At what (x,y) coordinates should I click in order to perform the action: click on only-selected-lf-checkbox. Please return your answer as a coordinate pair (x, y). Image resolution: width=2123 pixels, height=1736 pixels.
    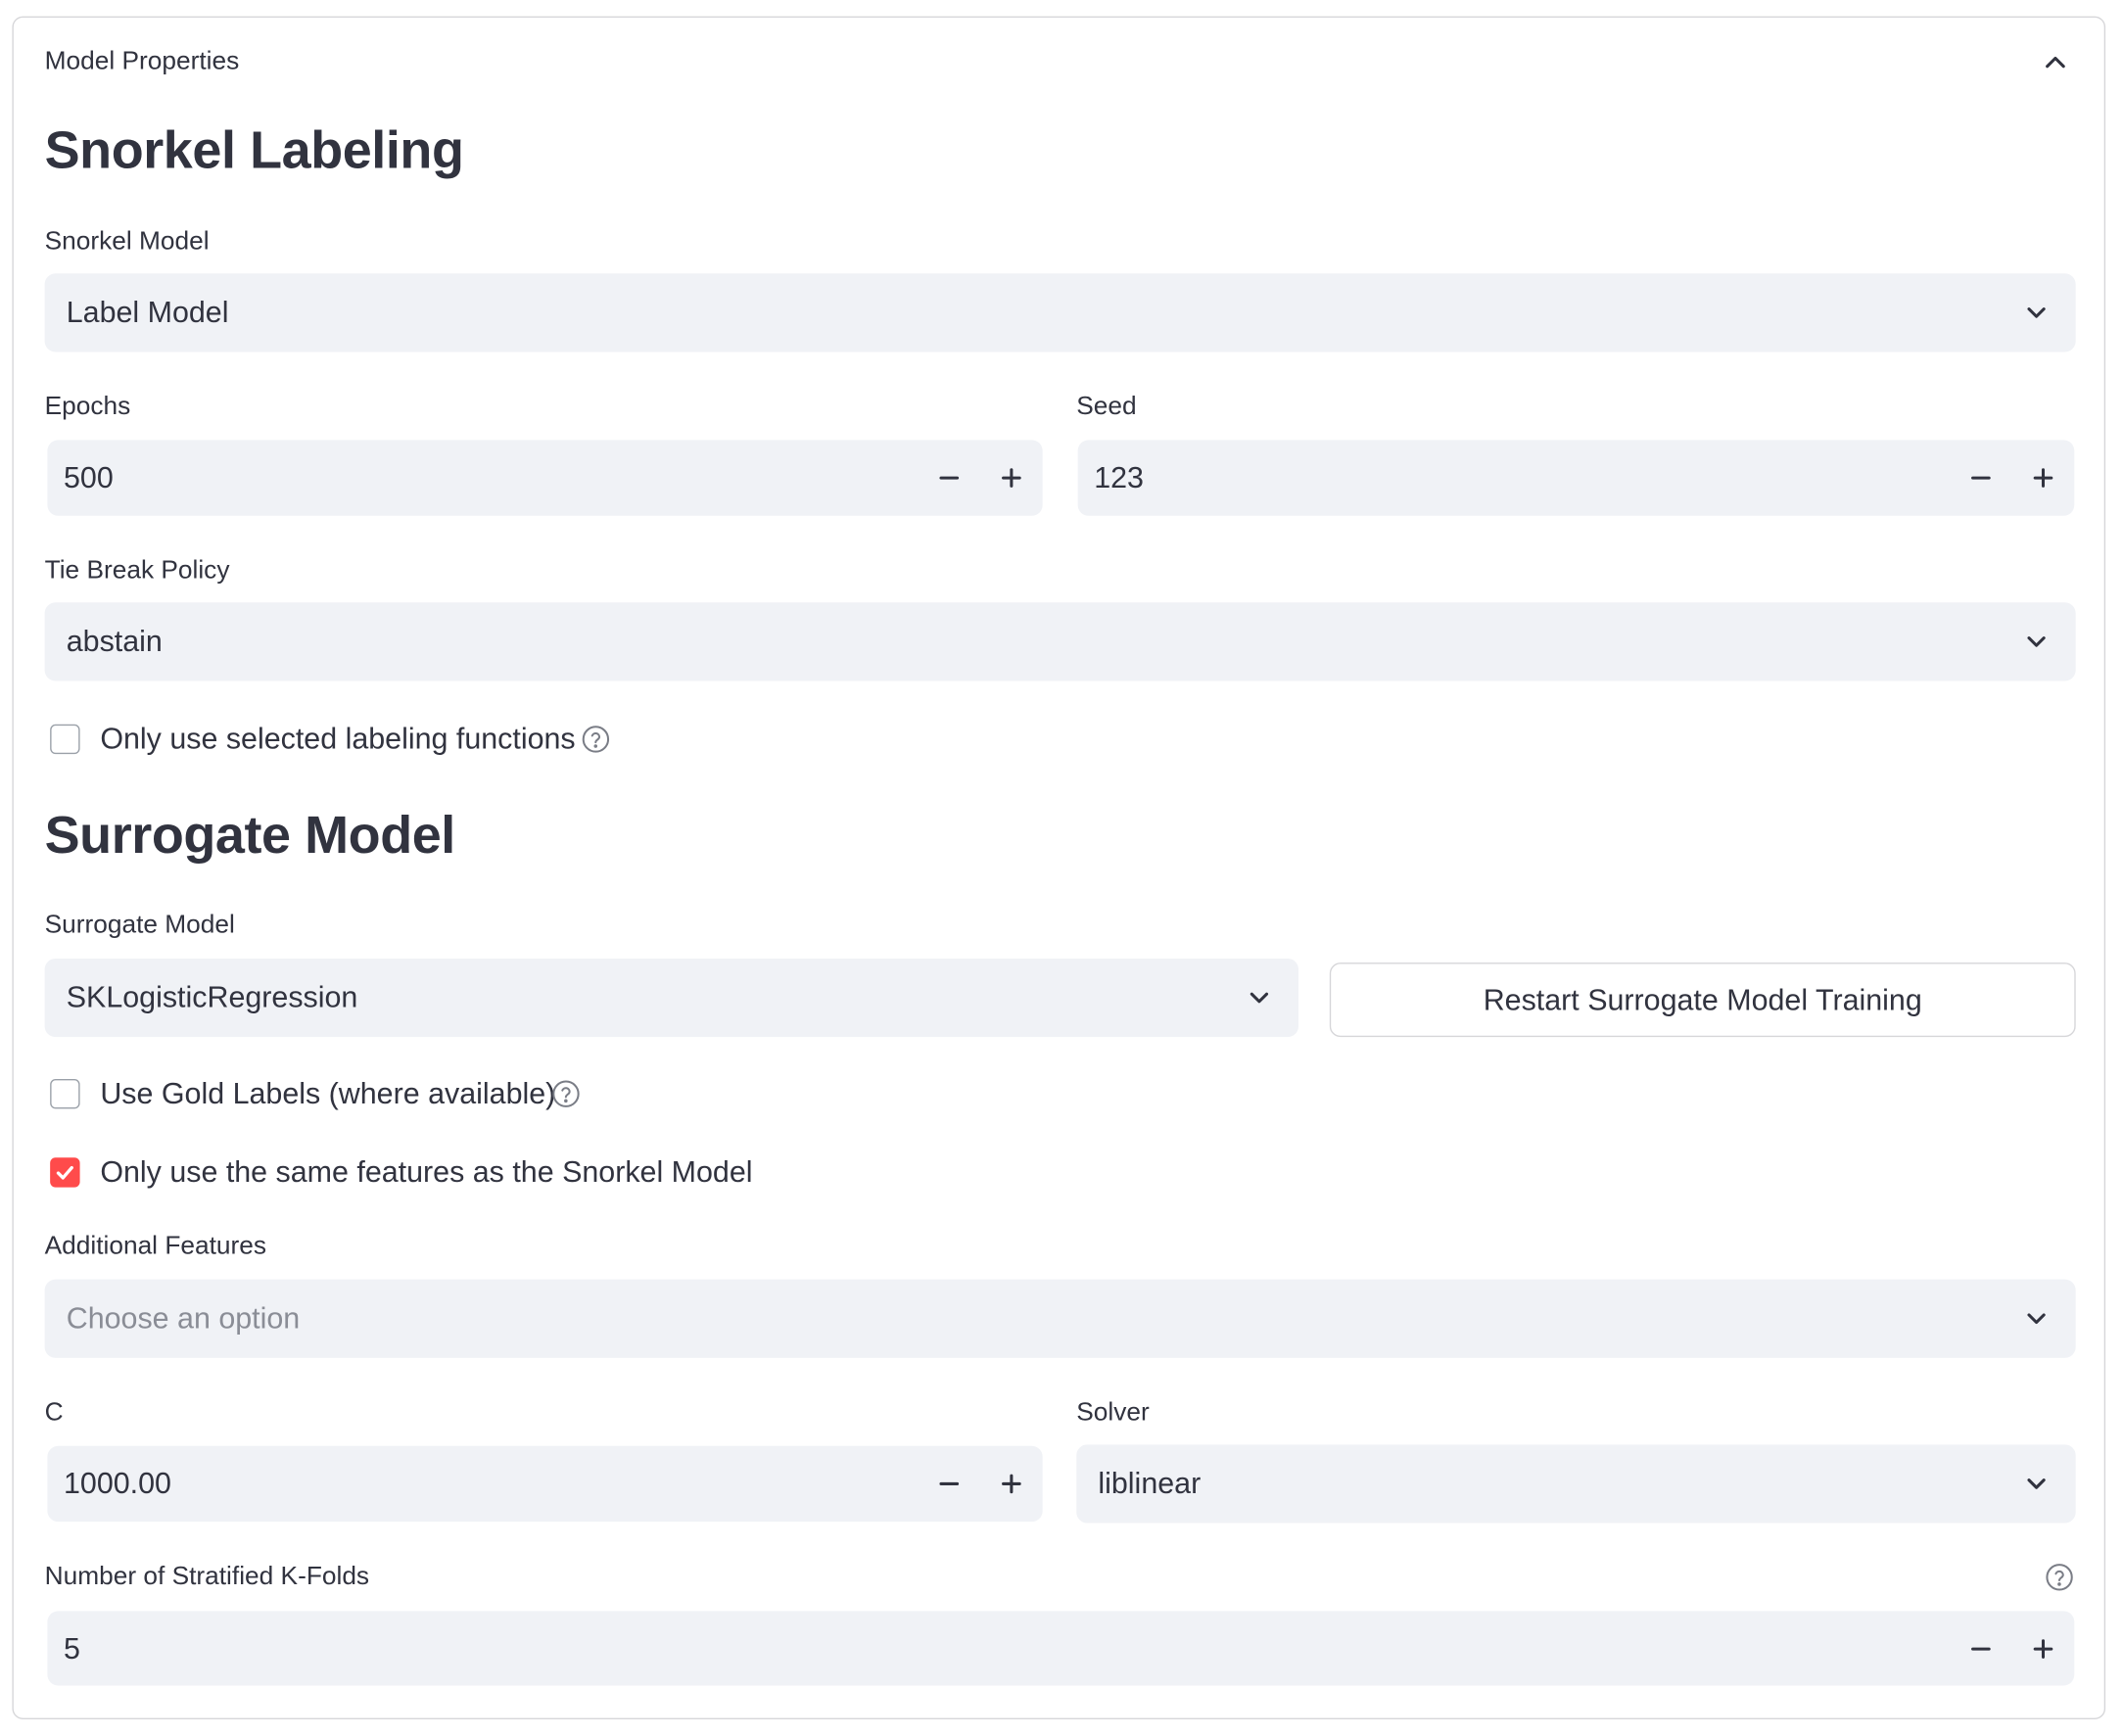
    Looking at the image, I should click on (65, 739).